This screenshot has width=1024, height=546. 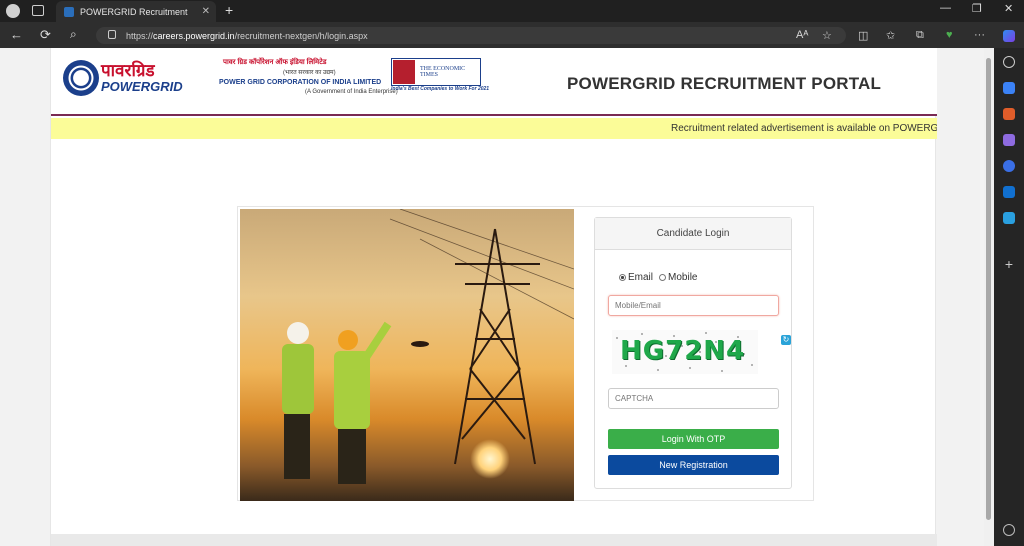 I want to click on drop-icon, so click(x=1009, y=218).